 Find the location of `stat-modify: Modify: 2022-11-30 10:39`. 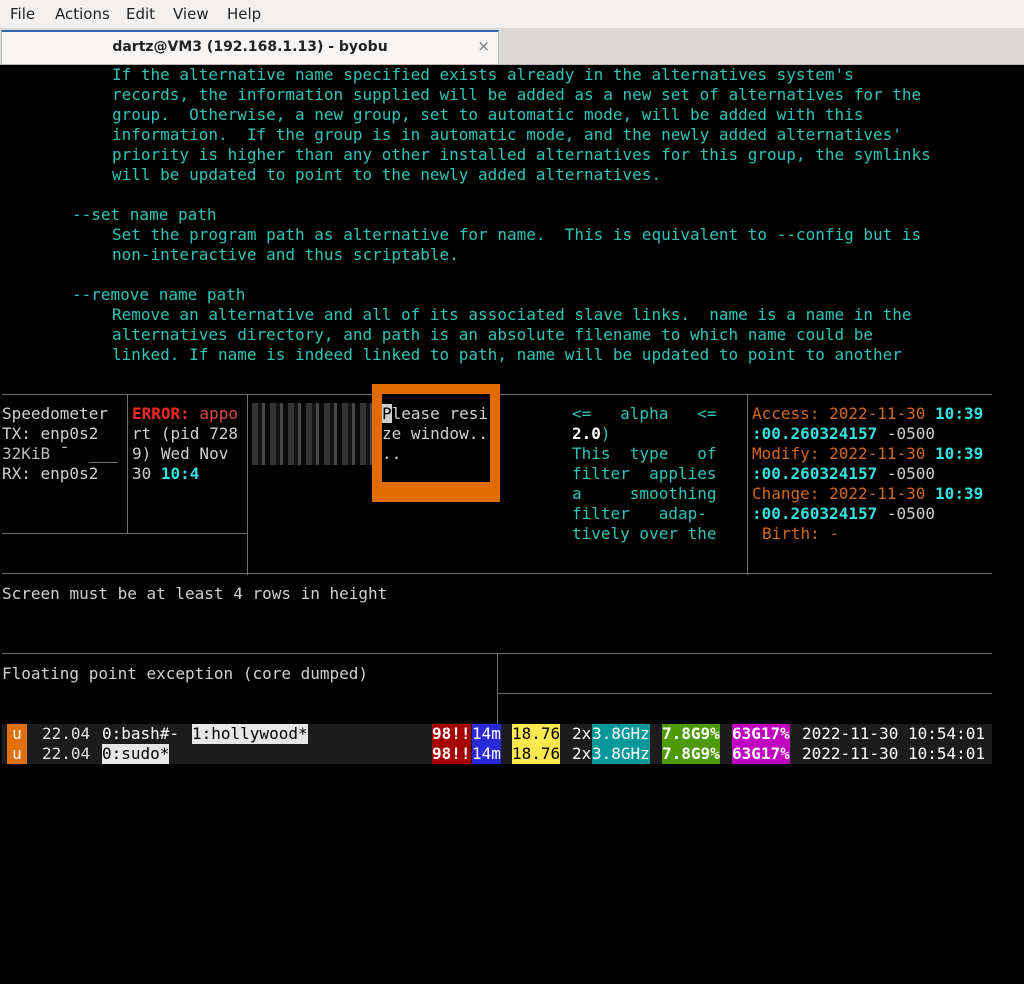

stat-modify: Modify: 2022-11-30 10:39 is located at coordinates (867, 454).